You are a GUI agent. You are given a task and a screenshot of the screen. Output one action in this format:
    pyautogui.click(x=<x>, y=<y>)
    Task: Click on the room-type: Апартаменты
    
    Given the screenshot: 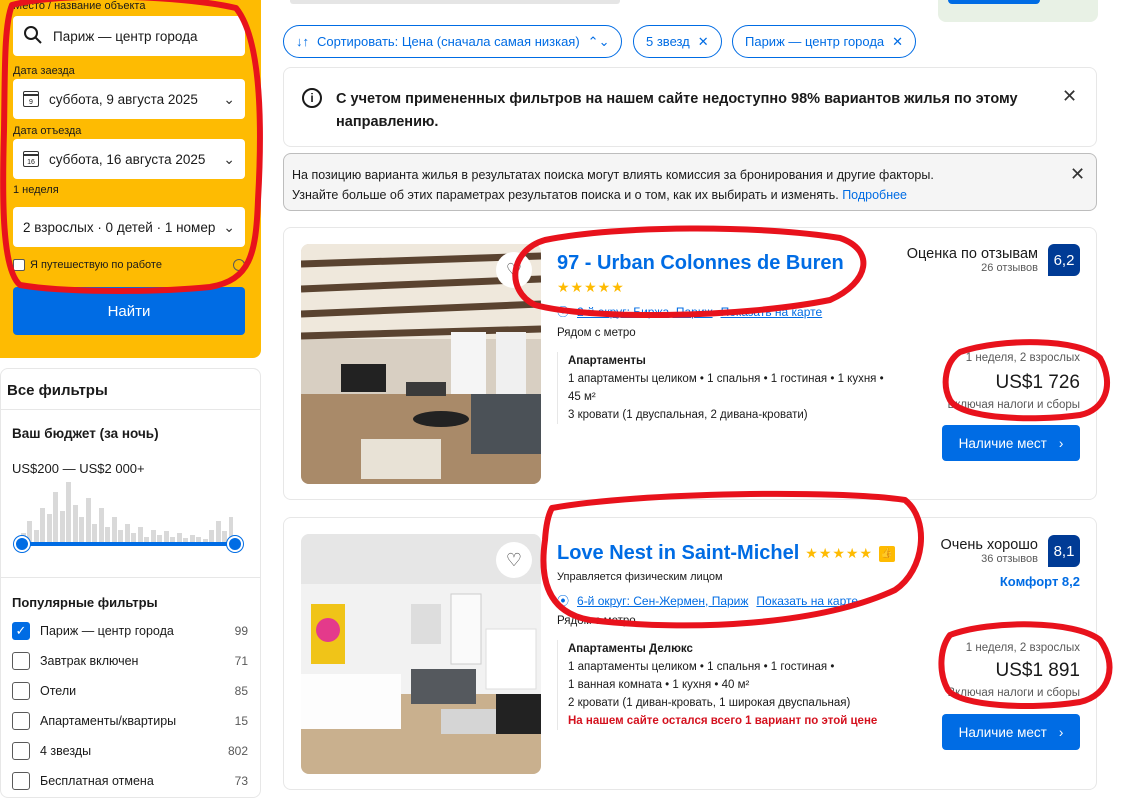 What is the action you would take?
    pyautogui.click(x=607, y=361)
    